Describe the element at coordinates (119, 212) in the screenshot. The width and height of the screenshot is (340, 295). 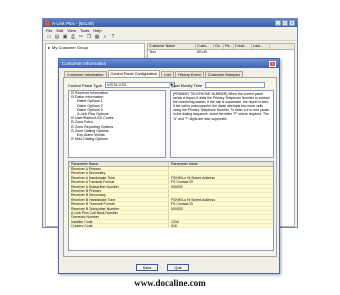
I see `parameter-name: A-Link Plus Call Back Number` at that location.